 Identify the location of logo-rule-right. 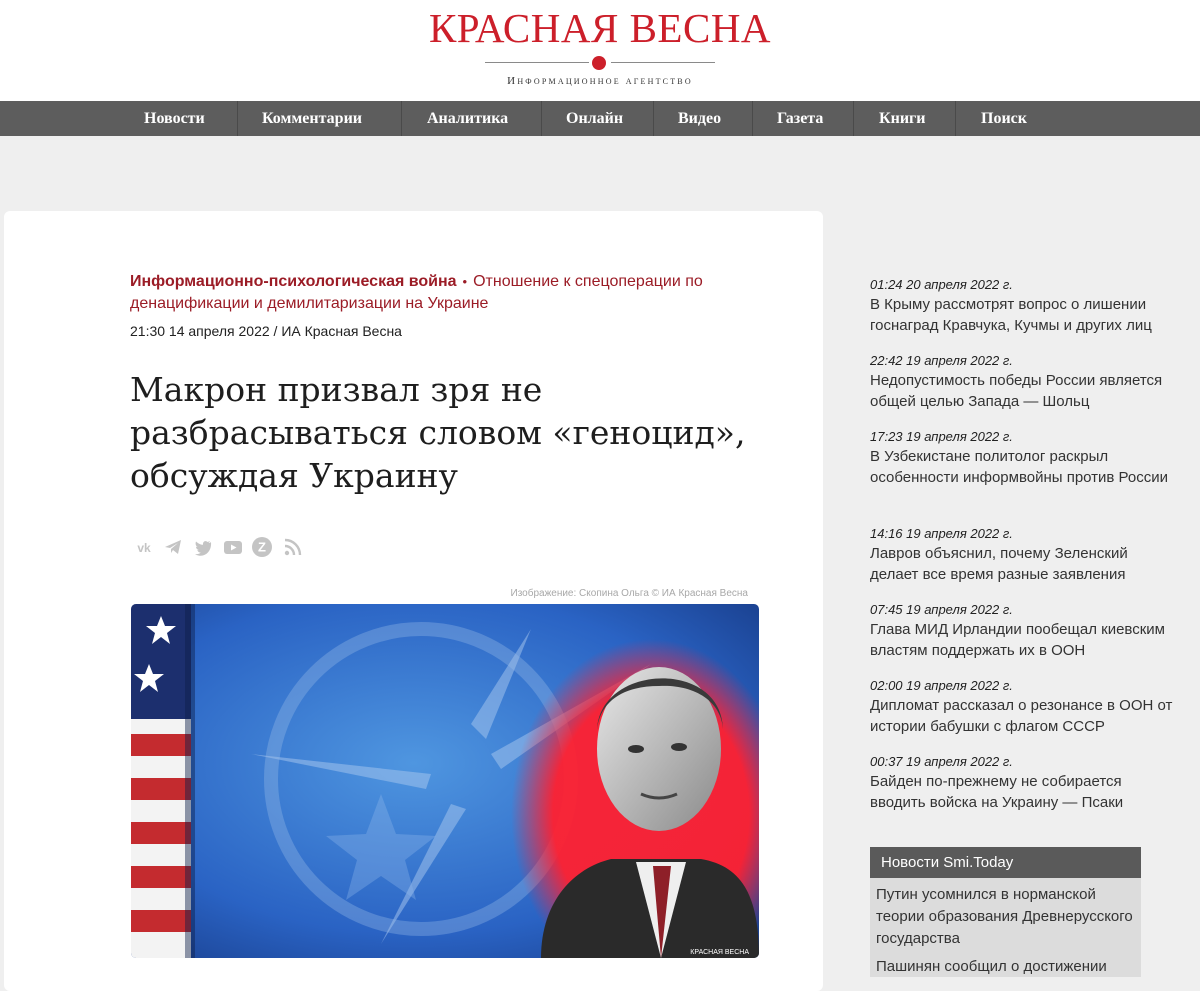
(663, 62).